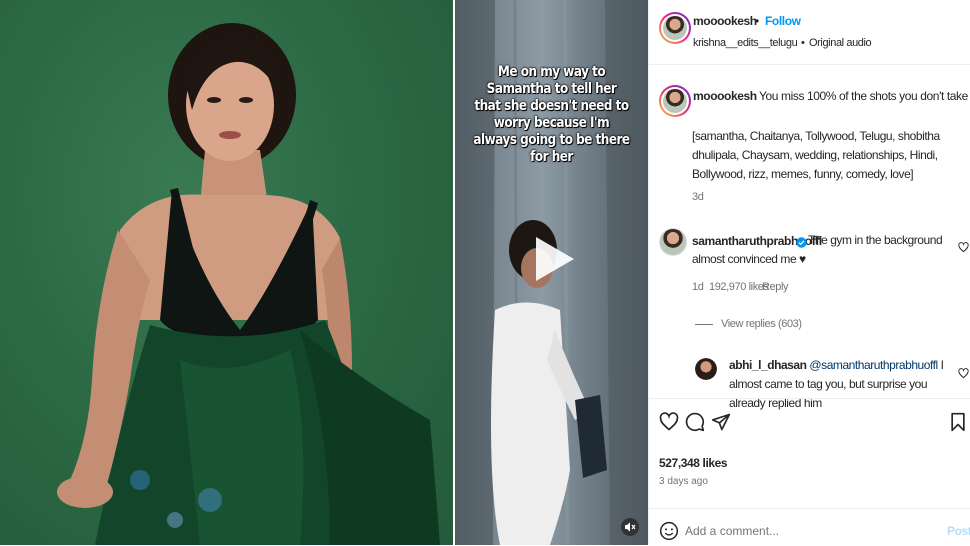 The width and height of the screenshot is (970, 546). I want to click on heart-icon, so click(669, 424).